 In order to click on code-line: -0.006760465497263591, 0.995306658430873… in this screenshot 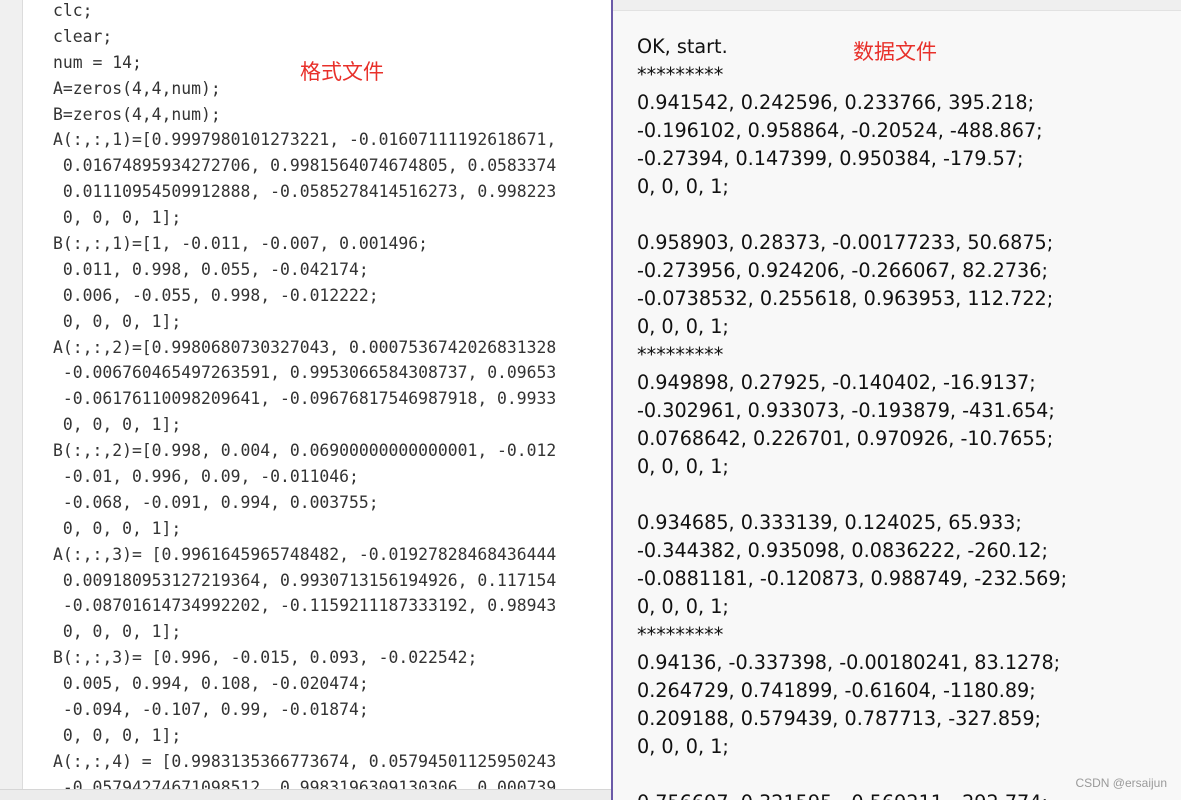, I will do `click(305, 373)`.